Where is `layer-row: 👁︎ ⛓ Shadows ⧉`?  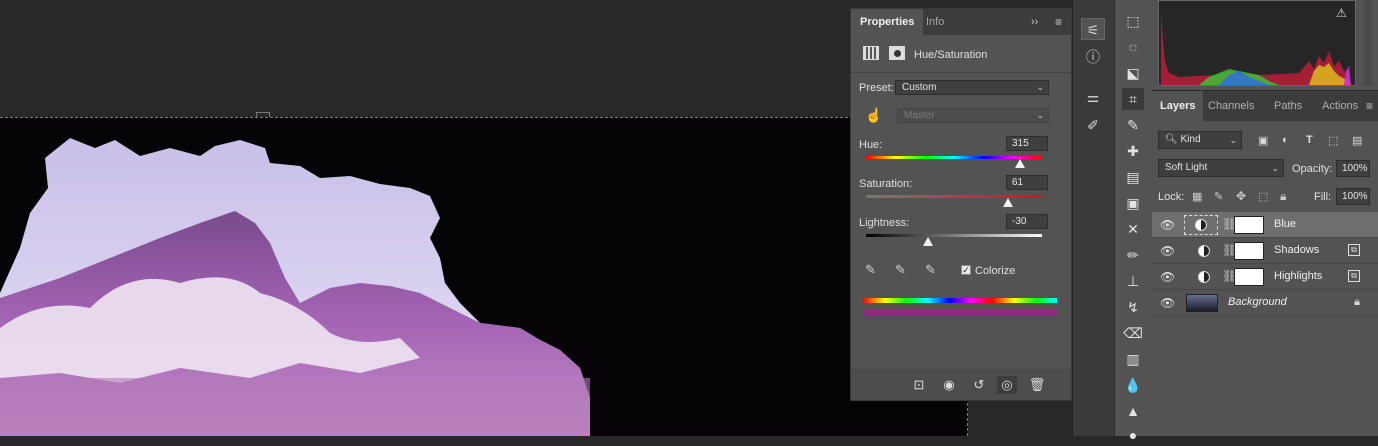 layer-row: 👁︎ ⛓ Shadows ⧉ is located at coordinates (1265, 251).